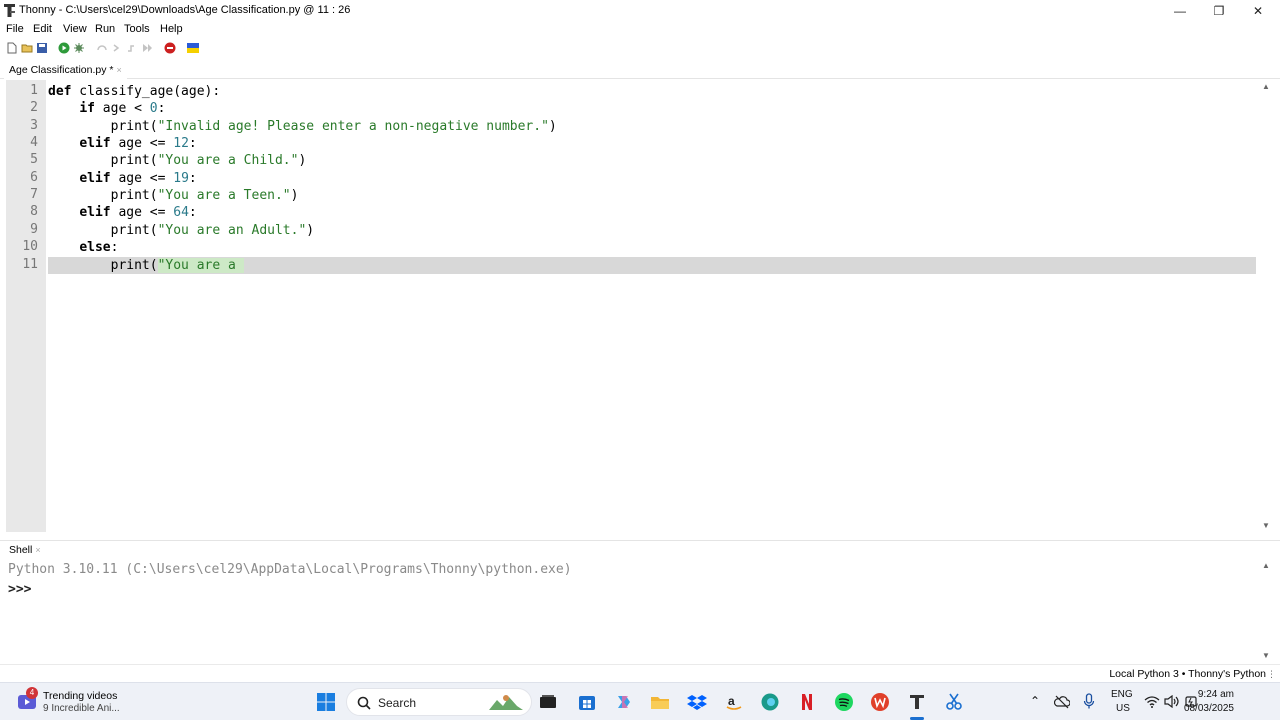  I want to click on edge-browser-icon, so click(770, 702).